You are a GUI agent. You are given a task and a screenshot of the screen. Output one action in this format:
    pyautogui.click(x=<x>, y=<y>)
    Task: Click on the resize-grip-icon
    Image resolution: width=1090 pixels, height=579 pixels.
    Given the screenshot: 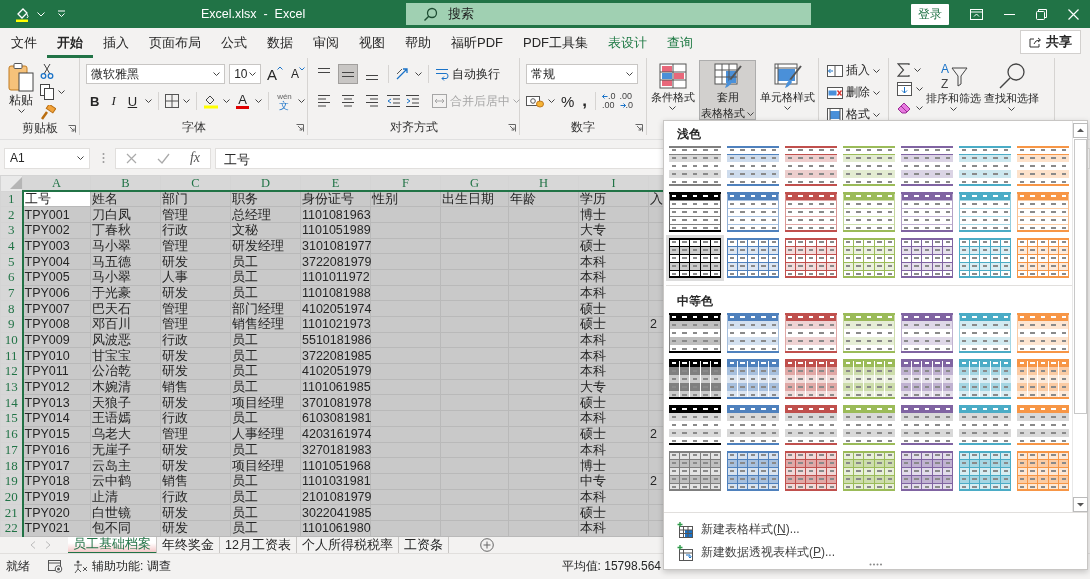 What is the action you would take?
    pyautogui.click(x=875, y=564)
    